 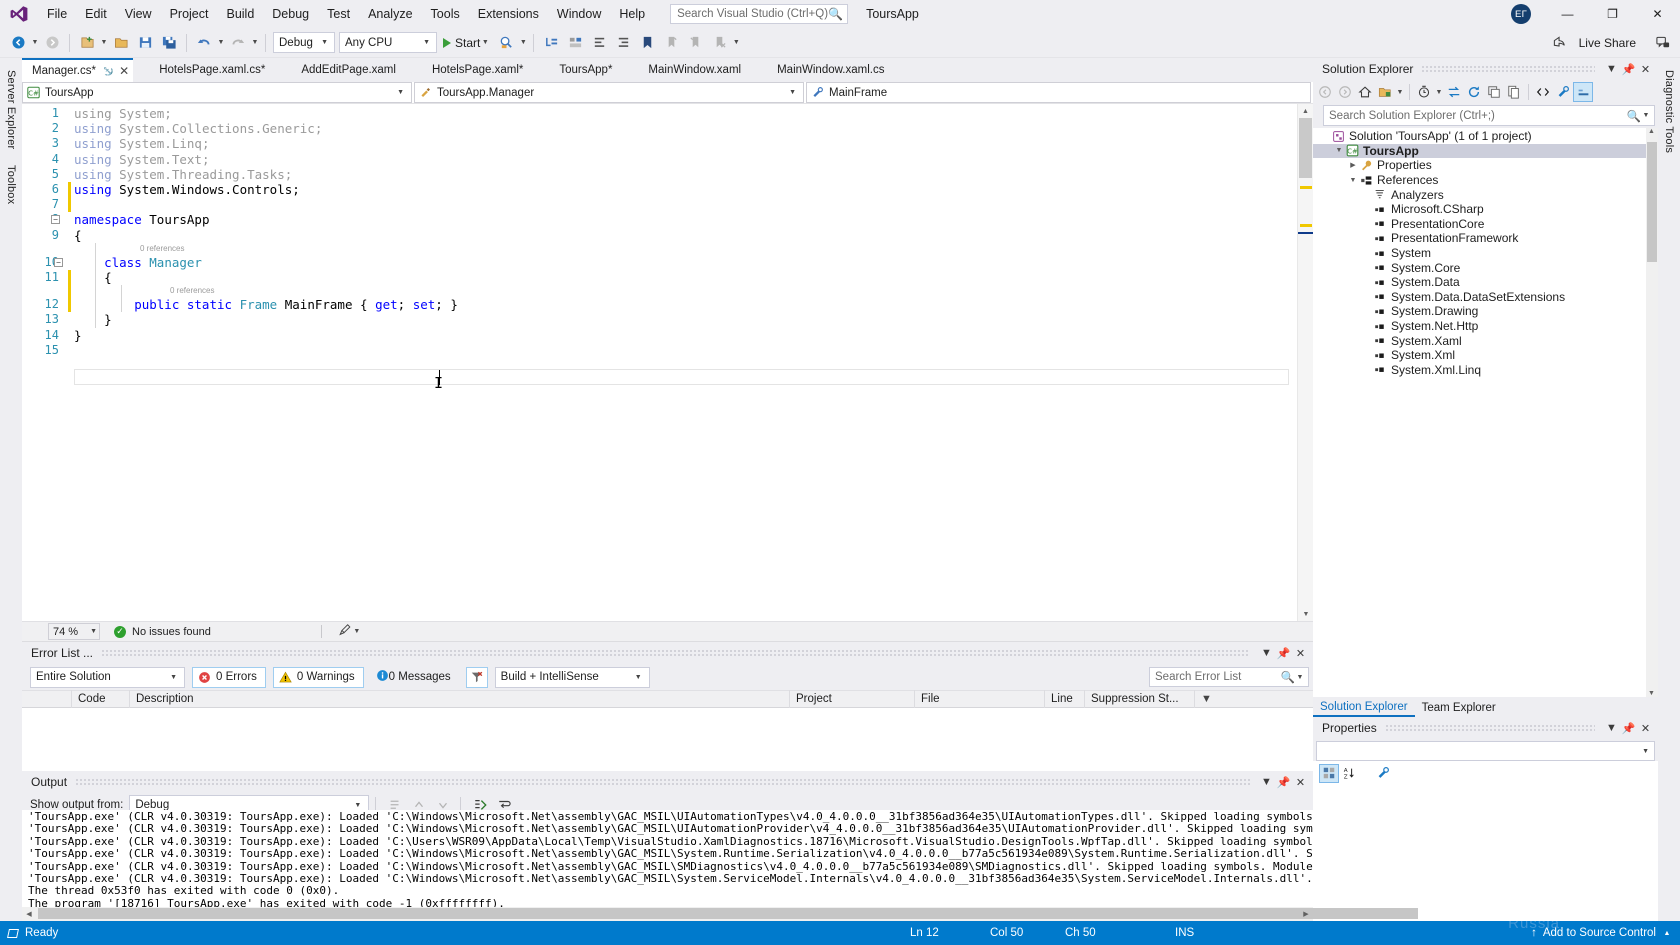 What do you see at coordinates (189, 14) in the screenshot?
I see `menu-item-project: Project` at bounding box center [189, 14].